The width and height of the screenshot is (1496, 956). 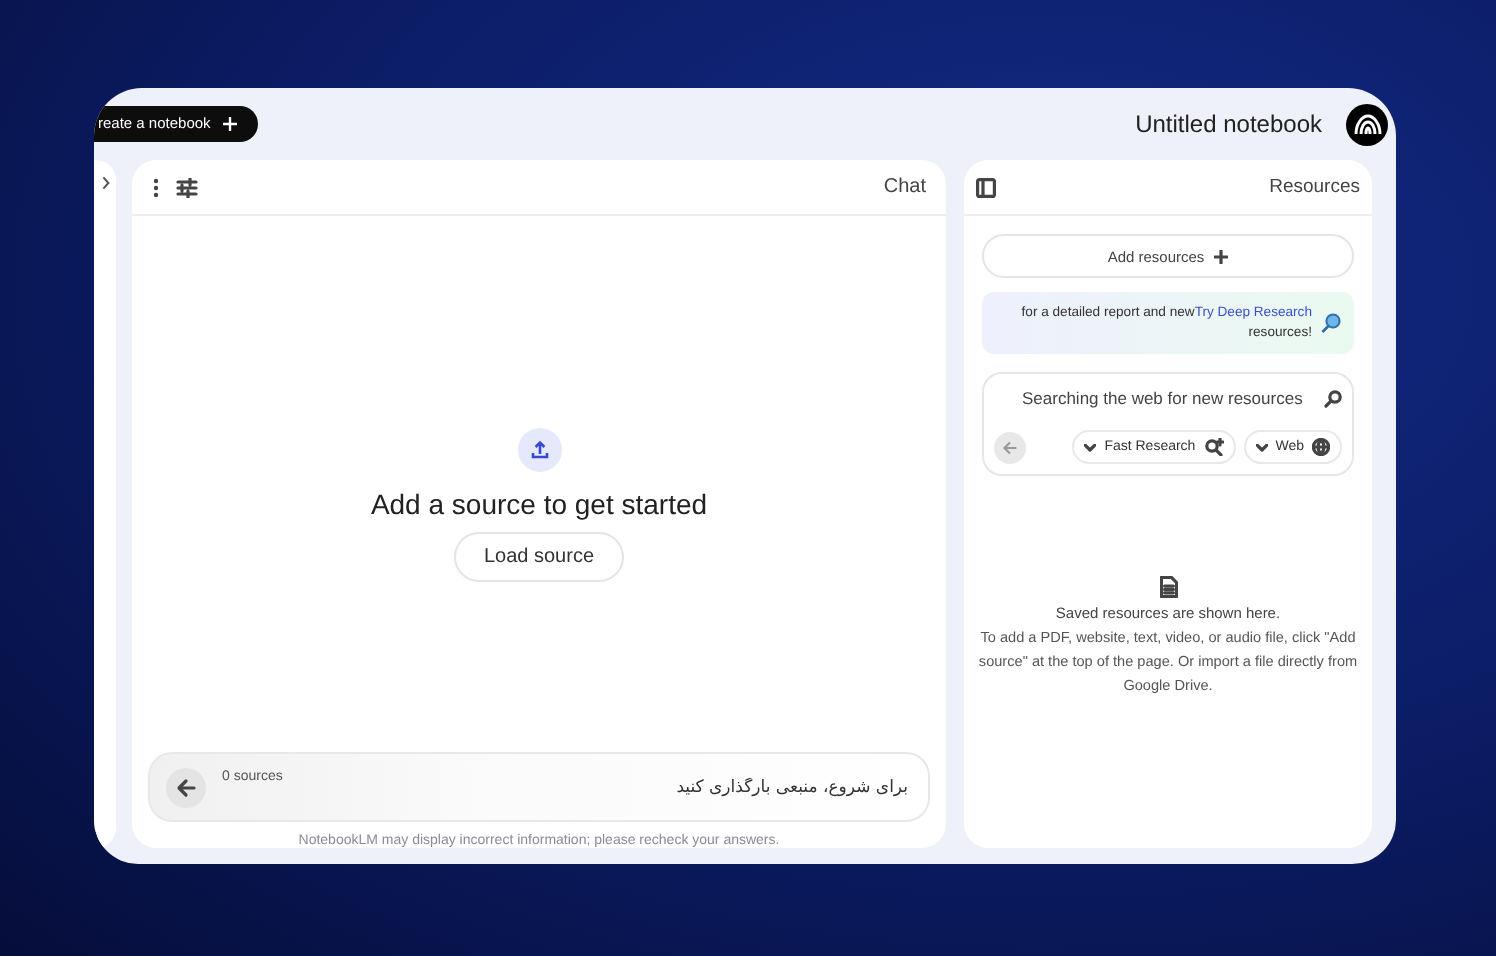 I want to click on sliders-icon, so click(x=187, y=187).